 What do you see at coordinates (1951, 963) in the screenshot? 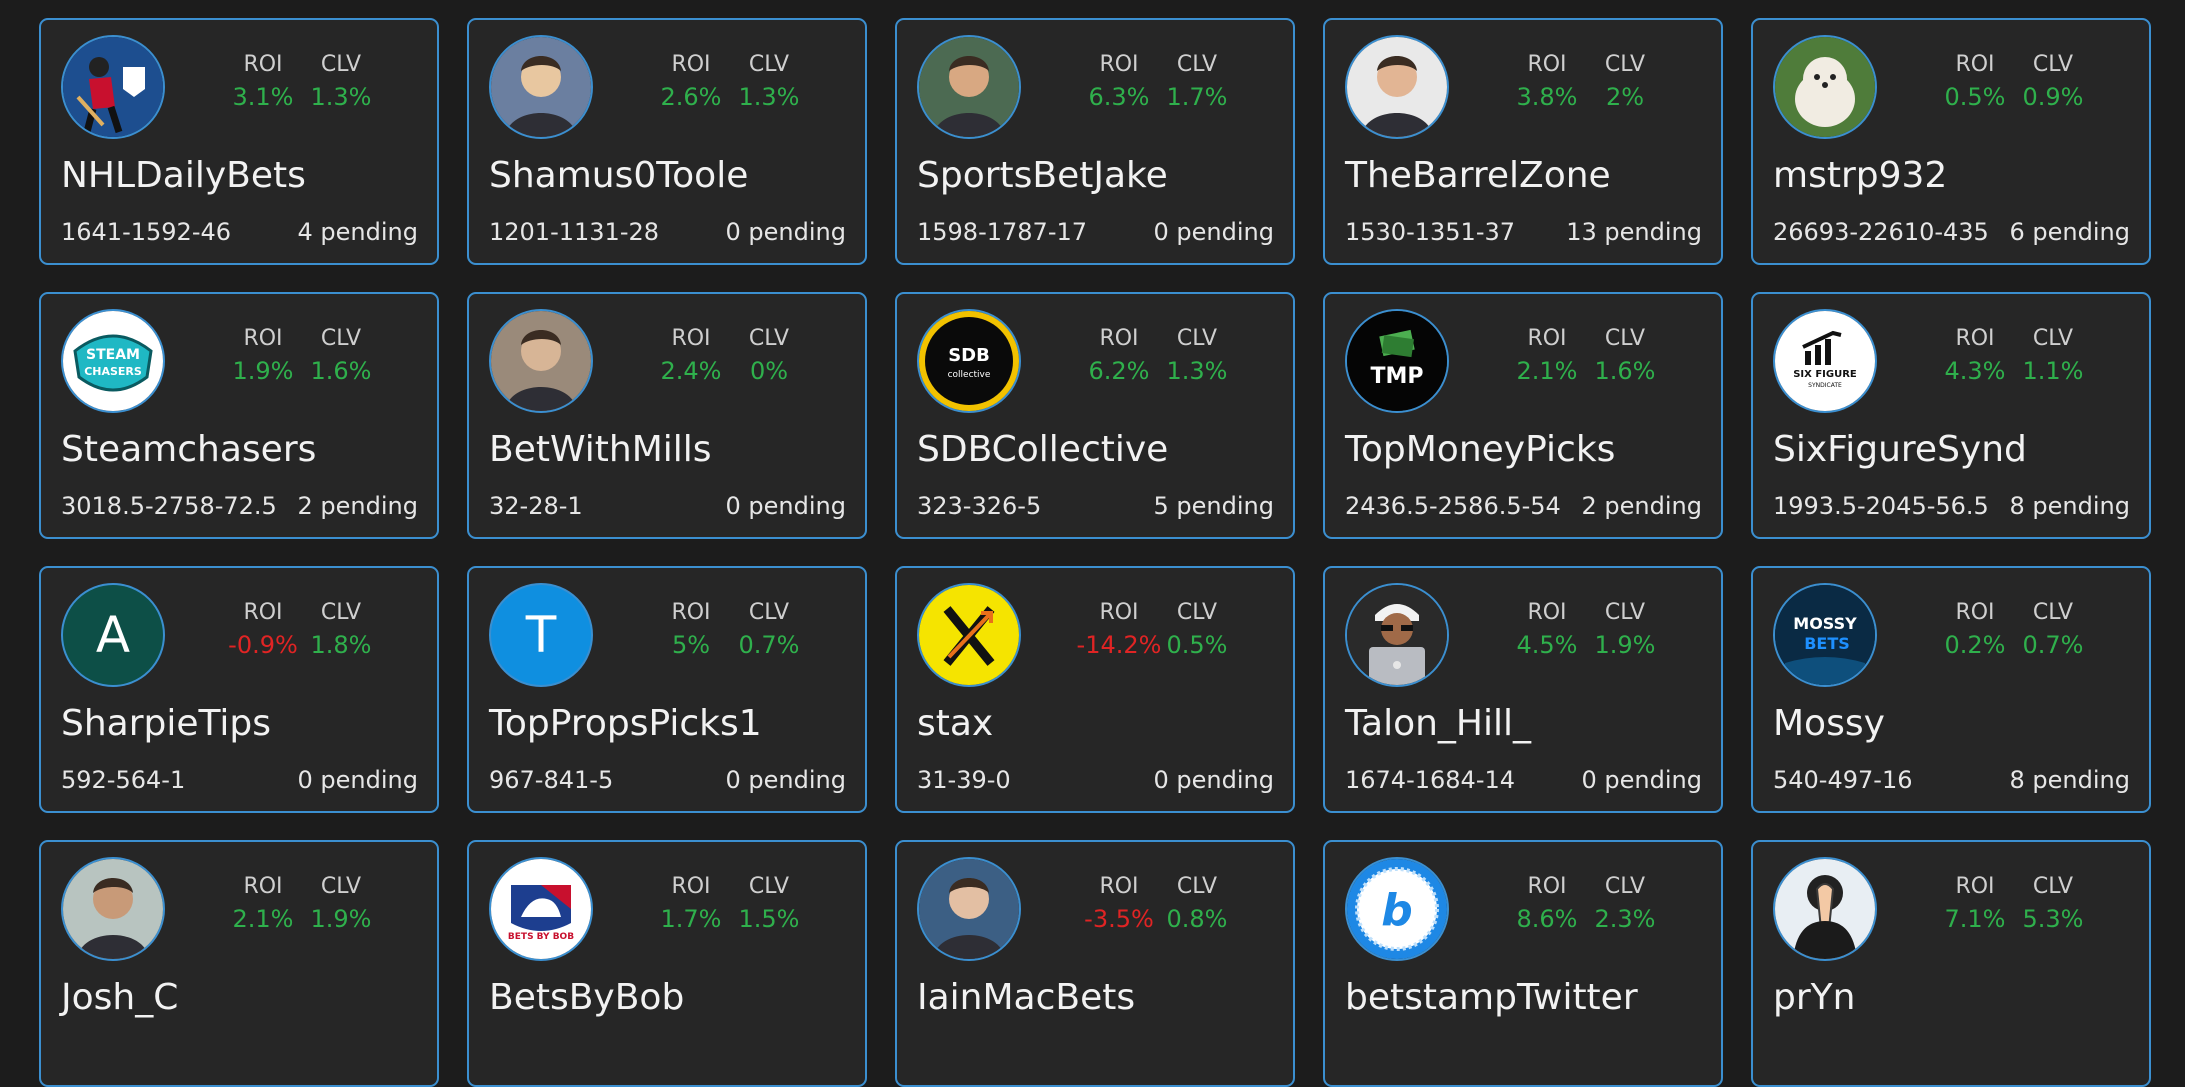
I see `bettor-card: ROI 7.1% CLV 5.3% prYn` at bounding box center [1951, 963].